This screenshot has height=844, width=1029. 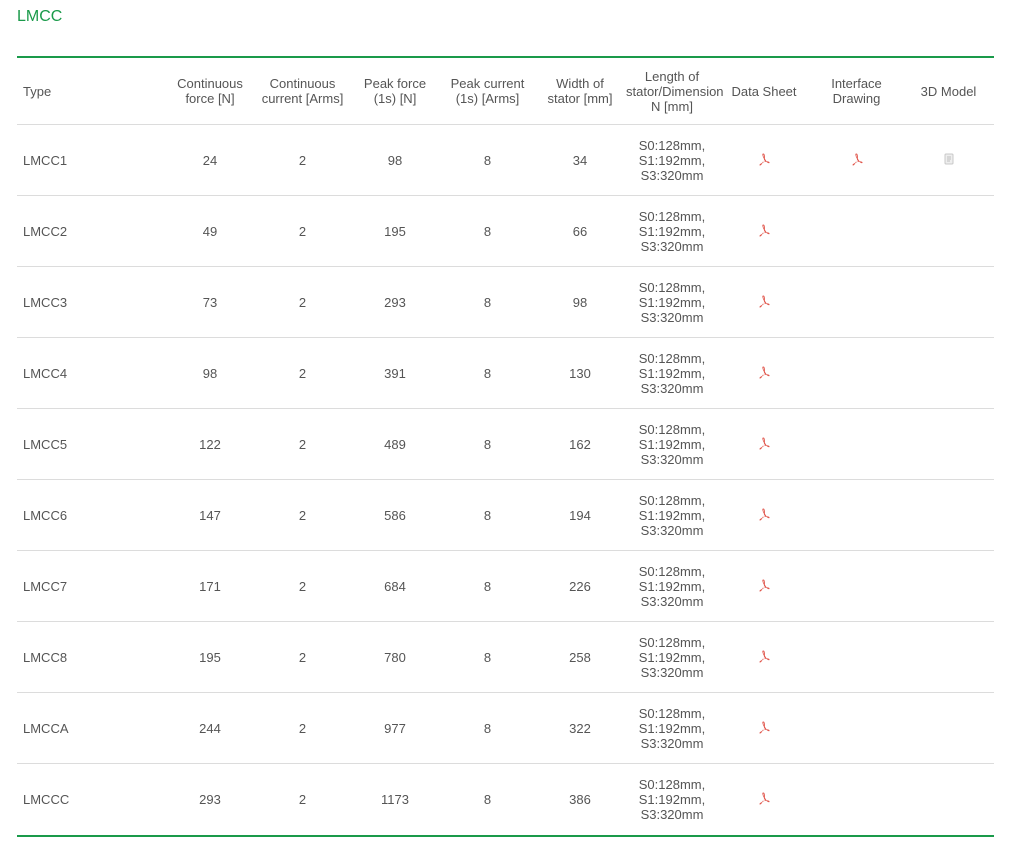 What do you see at coordinates (302, 98) in the screenshot?
I see `header-line: current [Arms]` at bounding box center [302, 98].